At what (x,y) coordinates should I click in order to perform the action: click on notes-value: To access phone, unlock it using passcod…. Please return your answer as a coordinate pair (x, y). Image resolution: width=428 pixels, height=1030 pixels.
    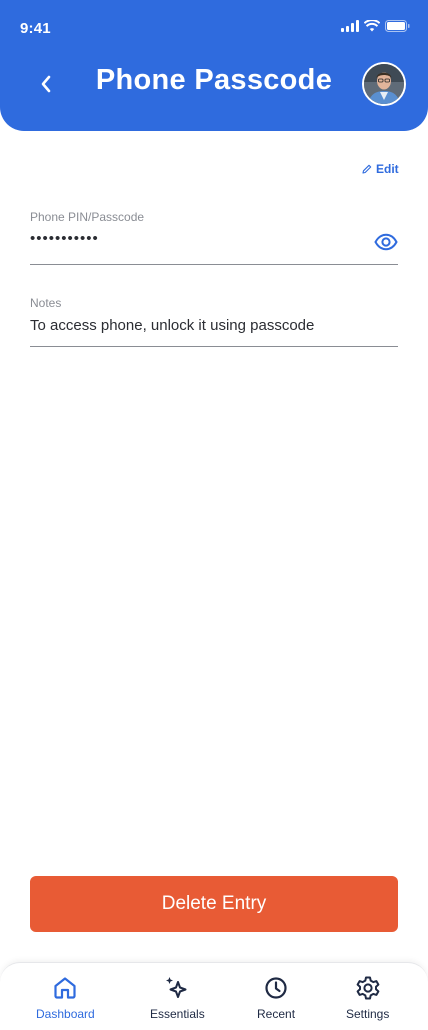
    Looking at the image, I should click on (172, 325).